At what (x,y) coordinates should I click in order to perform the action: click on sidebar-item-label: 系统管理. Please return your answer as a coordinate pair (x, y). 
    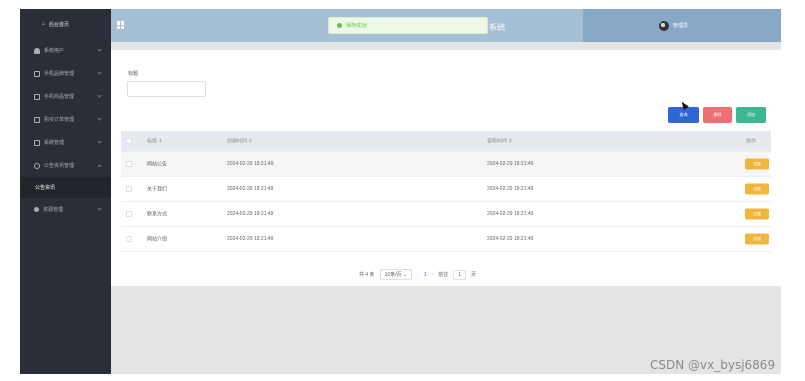
    Looking at the image, I should click on (54, 143).